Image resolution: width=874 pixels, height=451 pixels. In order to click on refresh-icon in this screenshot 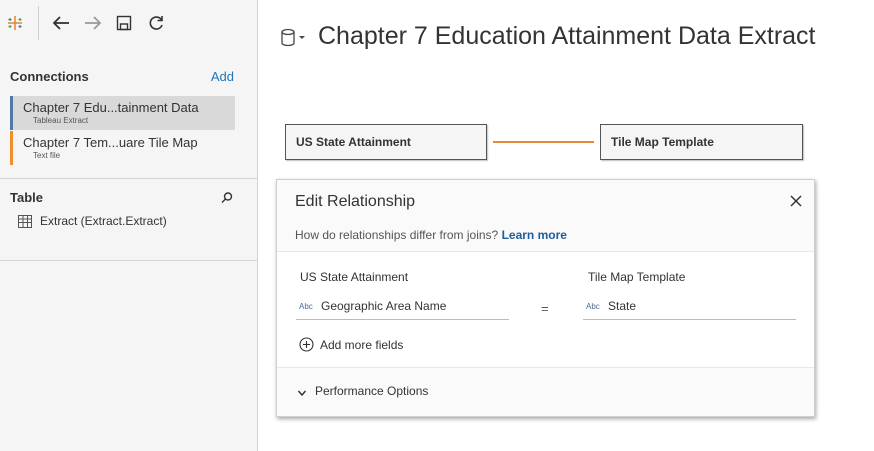, I will do `click(156, 23)`.